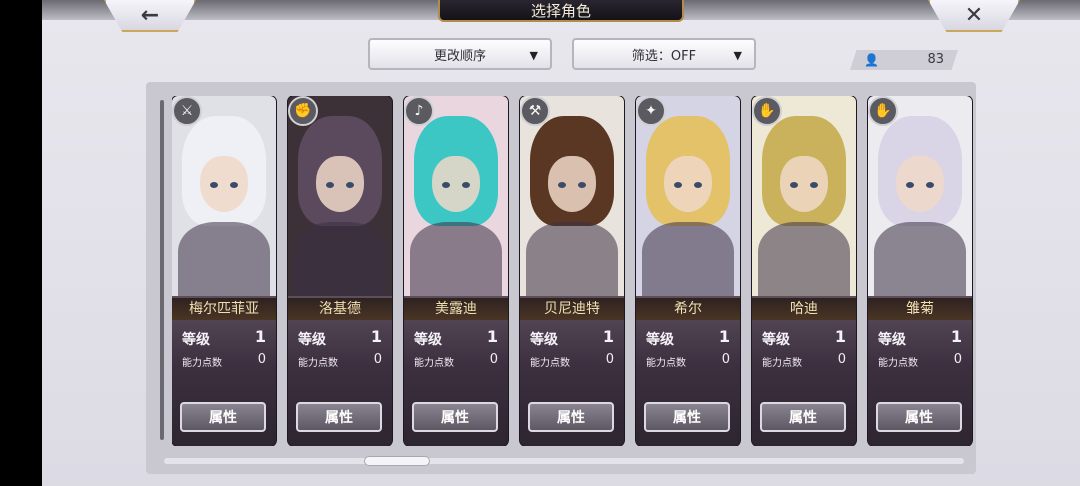 Image resolution: width=1080 pixels, height=486 pixels. I want to click on wand-icon: ✦, so click(651, 111).